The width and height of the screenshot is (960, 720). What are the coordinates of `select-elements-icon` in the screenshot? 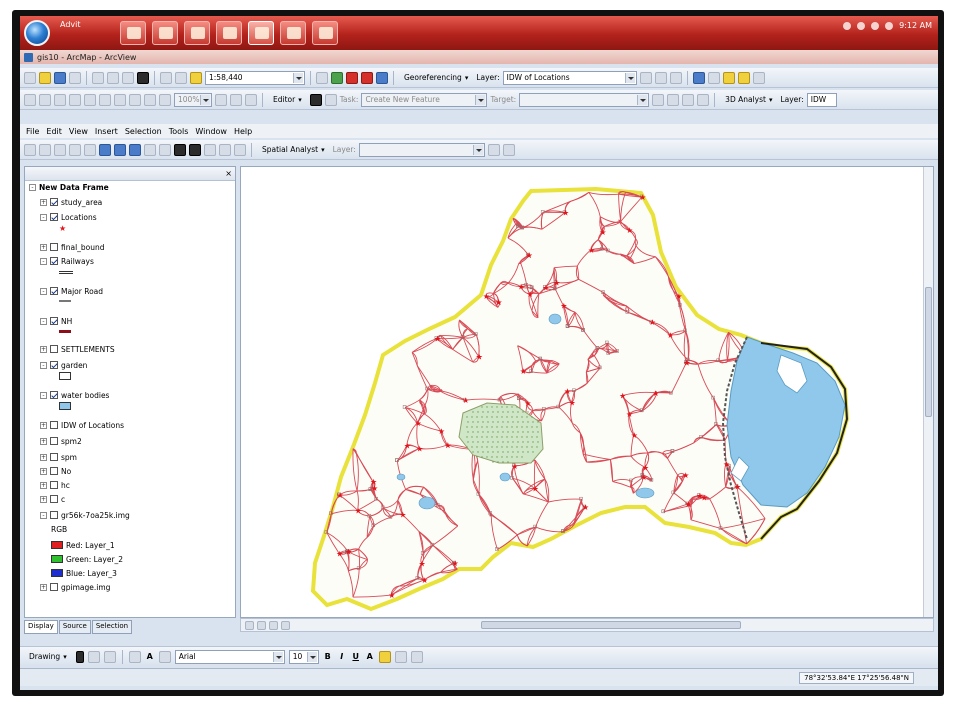 It's located at (165, 149).